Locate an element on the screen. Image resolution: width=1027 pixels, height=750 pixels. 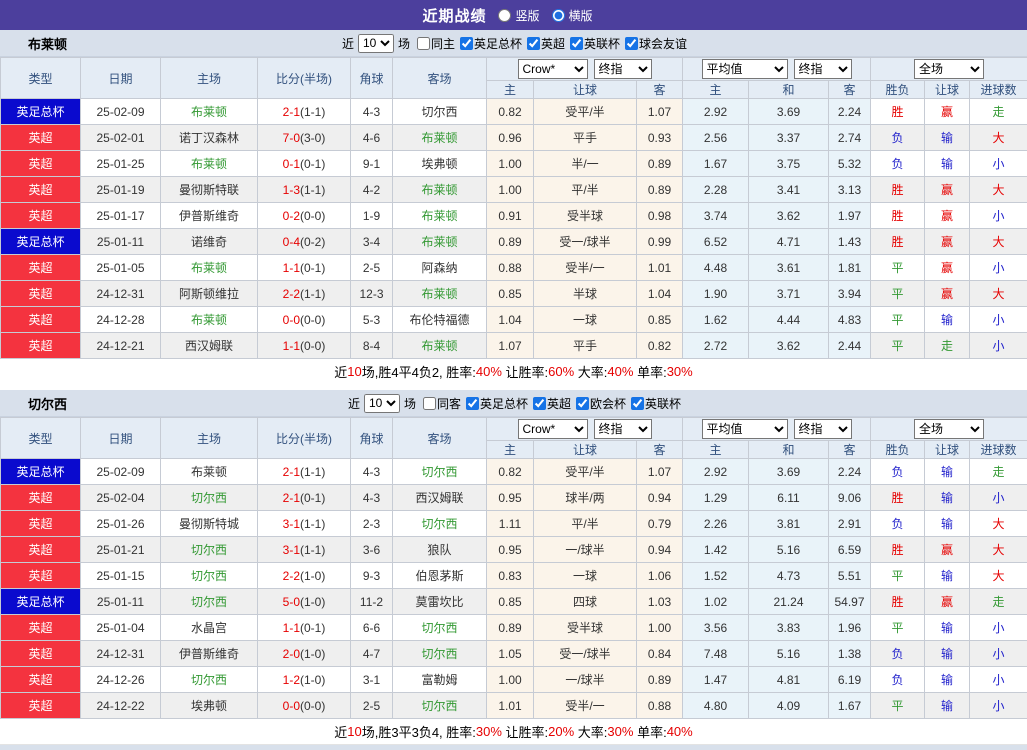
avg-away-odds: 2.24 is located at coordinates (850, 112).